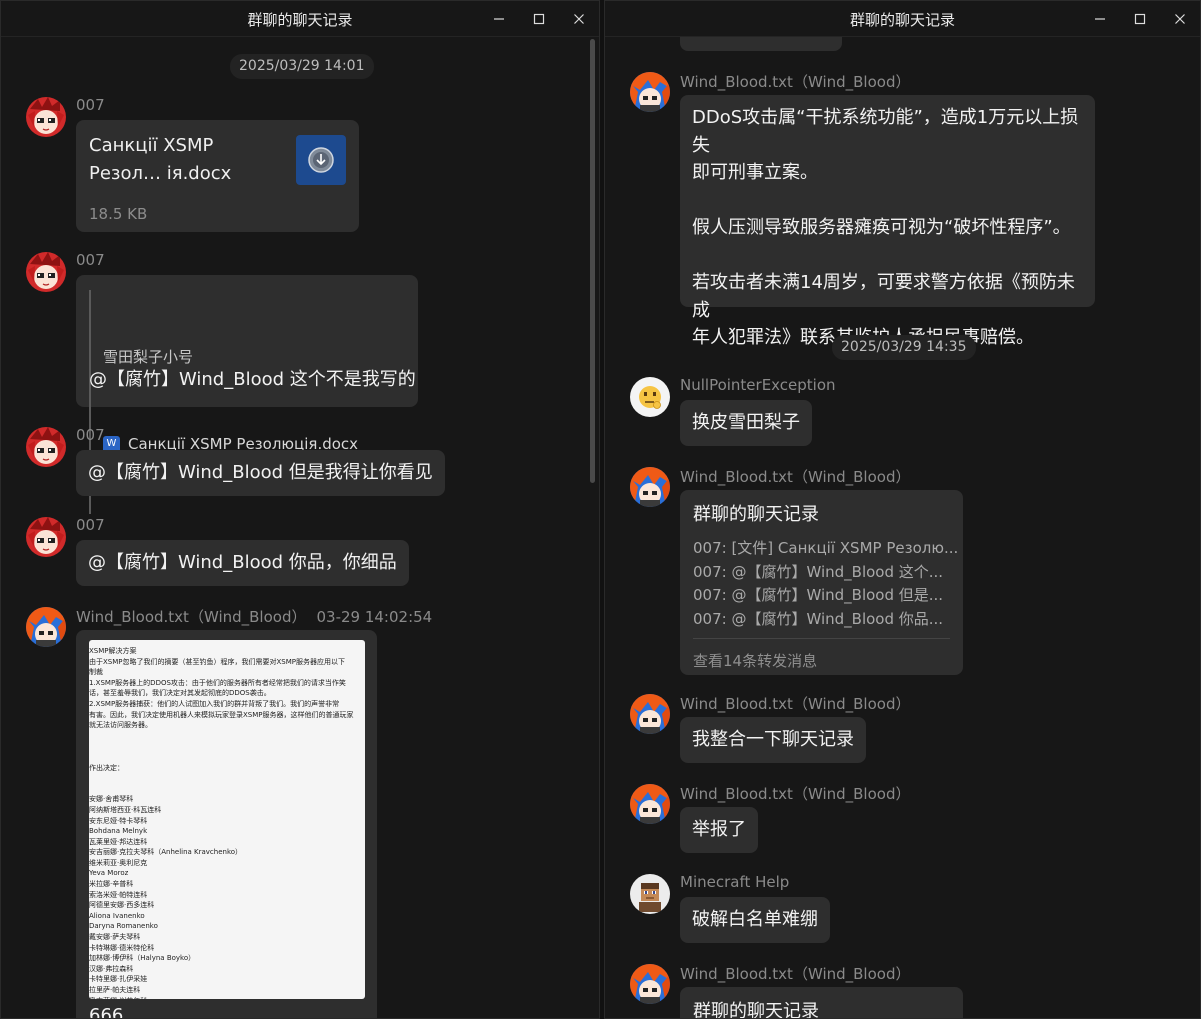  What do you see at coordinates (592, 261) in the screenshot?
I see `scrollbar` at bounding box center [592, 261].